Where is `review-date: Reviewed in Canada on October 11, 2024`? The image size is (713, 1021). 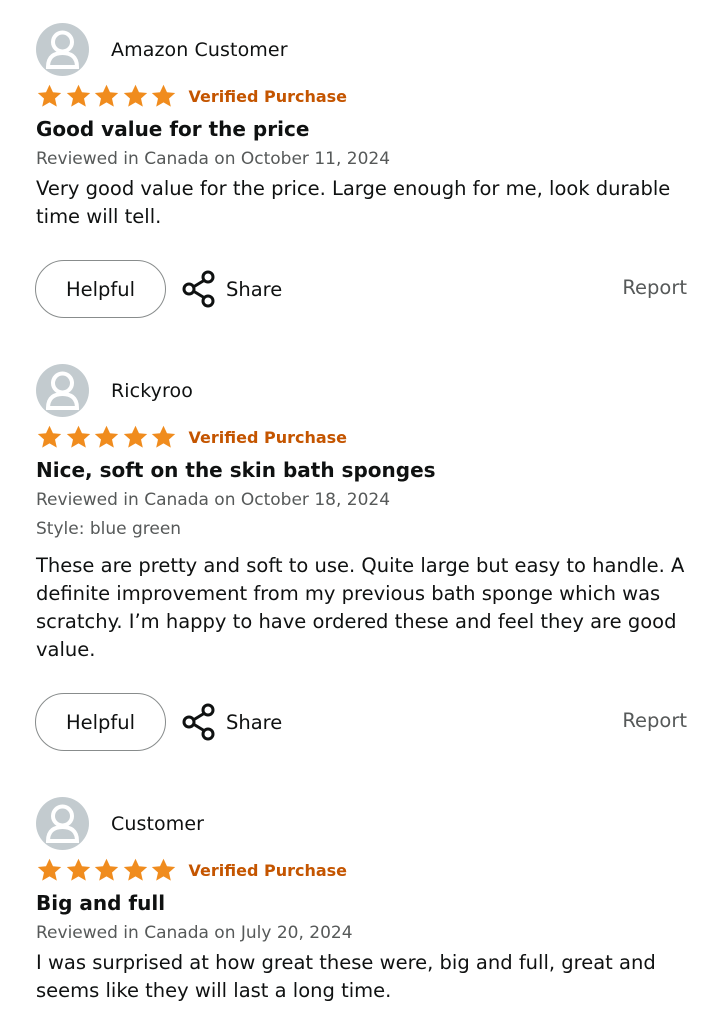
review-date: Reviewed in Canada on October 11, 2024 is located at coordinates (213, 159).